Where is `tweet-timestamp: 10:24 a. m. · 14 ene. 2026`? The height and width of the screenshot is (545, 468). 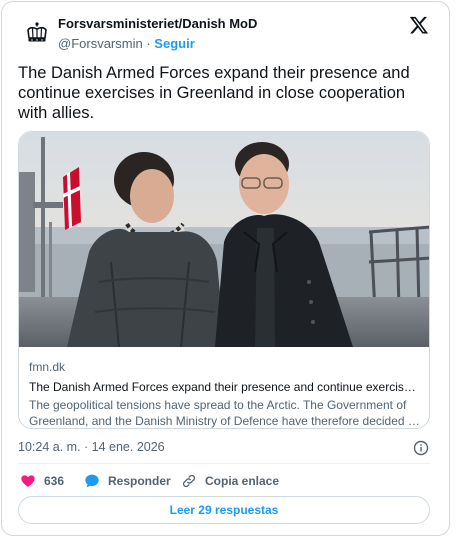
tweet-timestamp: 10:24 a. m. · 14 ene. 2026 is located at coordinates (91, 447).